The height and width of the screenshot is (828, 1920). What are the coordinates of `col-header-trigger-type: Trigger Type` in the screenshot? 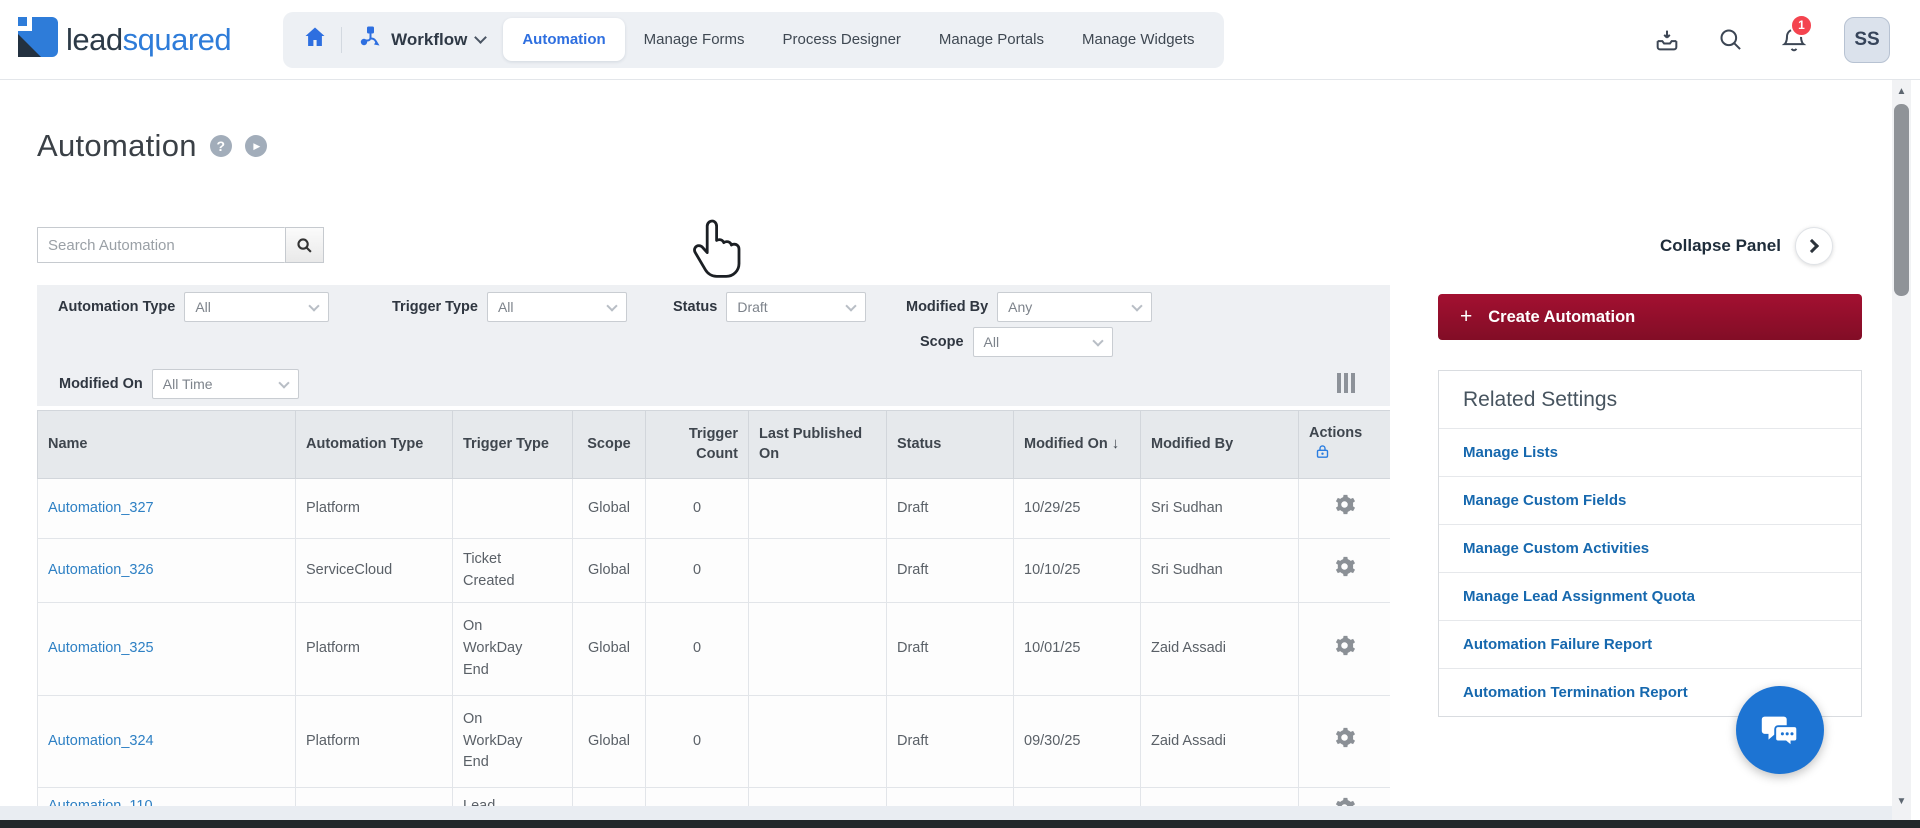 It's located at (512, 444).